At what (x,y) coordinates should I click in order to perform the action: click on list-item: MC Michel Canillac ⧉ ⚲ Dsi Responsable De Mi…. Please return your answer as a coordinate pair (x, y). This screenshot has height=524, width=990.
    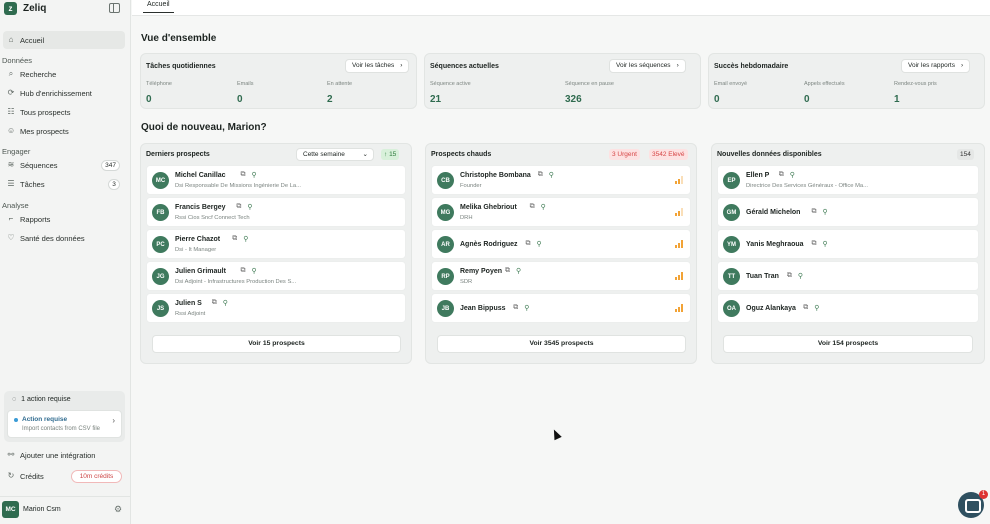
    Looking at the image, I should click on (276, 180).